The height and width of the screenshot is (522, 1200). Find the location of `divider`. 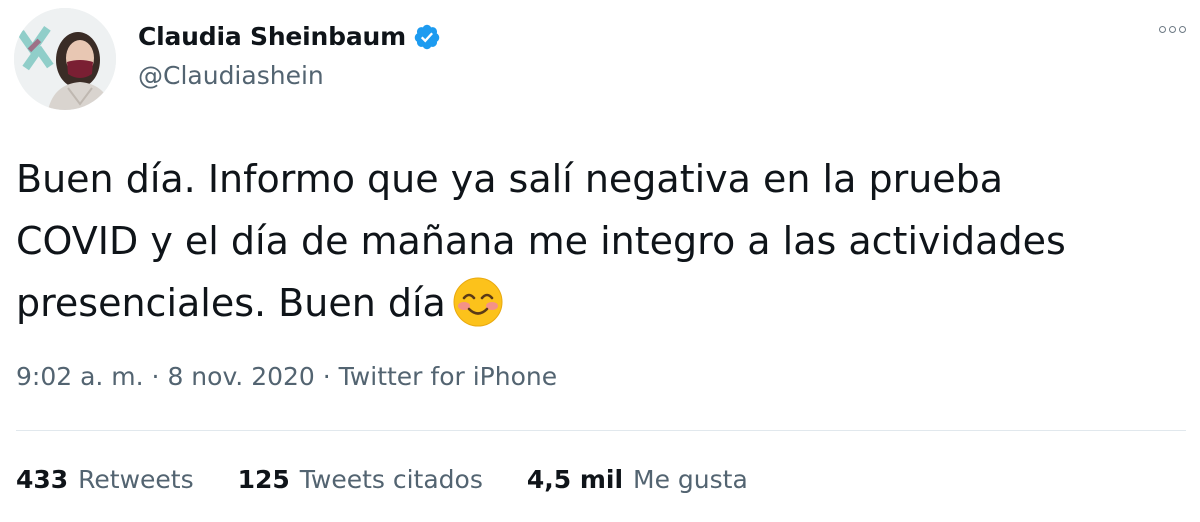

divider is located at coordinates (601, 430).